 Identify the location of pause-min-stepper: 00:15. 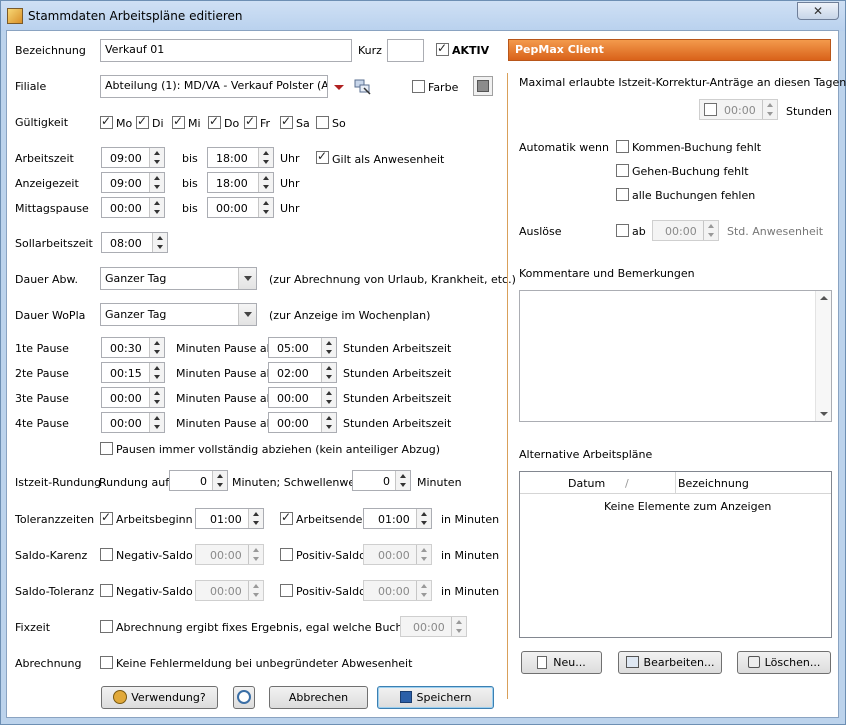
(133, 372).